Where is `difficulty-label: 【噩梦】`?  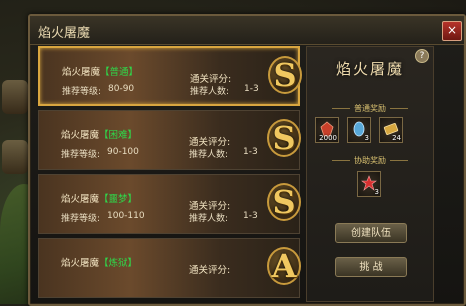 difficulty-label: 【噩梦】 is located at coordinates (118, 199).